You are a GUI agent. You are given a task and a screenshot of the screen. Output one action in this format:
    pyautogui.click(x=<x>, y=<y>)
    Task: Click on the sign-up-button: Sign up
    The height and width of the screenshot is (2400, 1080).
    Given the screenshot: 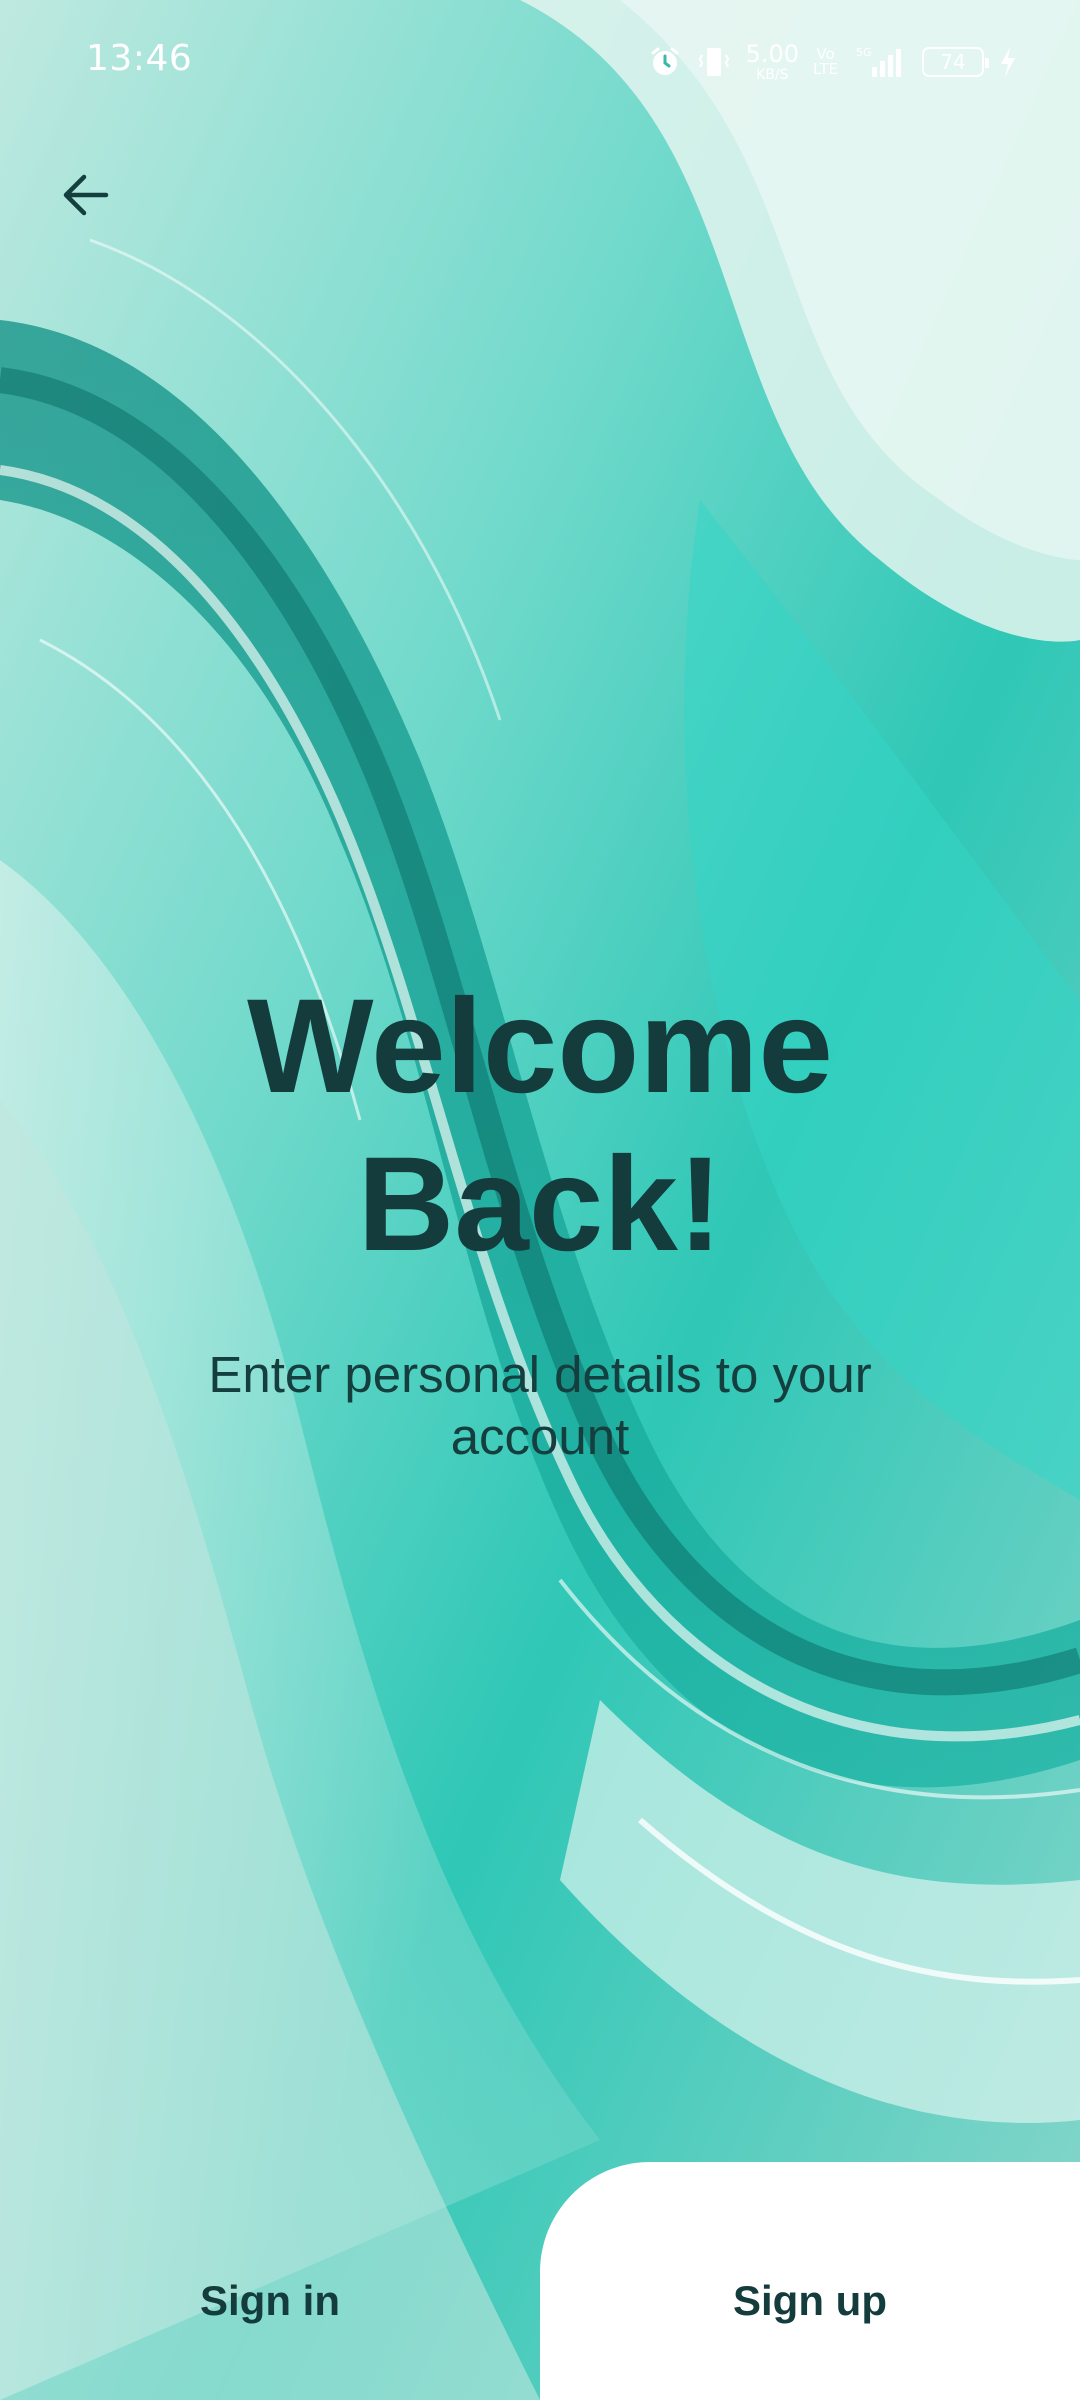 What is the action you would take?
    pyautogui.click(x=810, y=2281)
    